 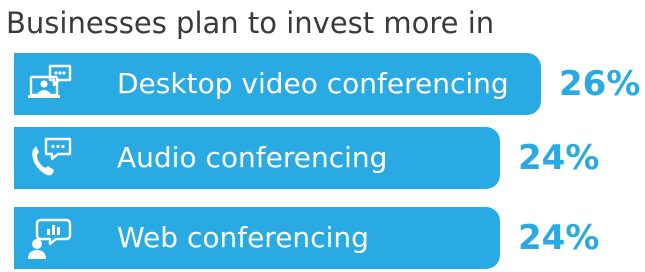 What do you see at coordinates (50, 84) in the screenshot?
I see `desktop-video-icon` at bounding box center [50, 84].